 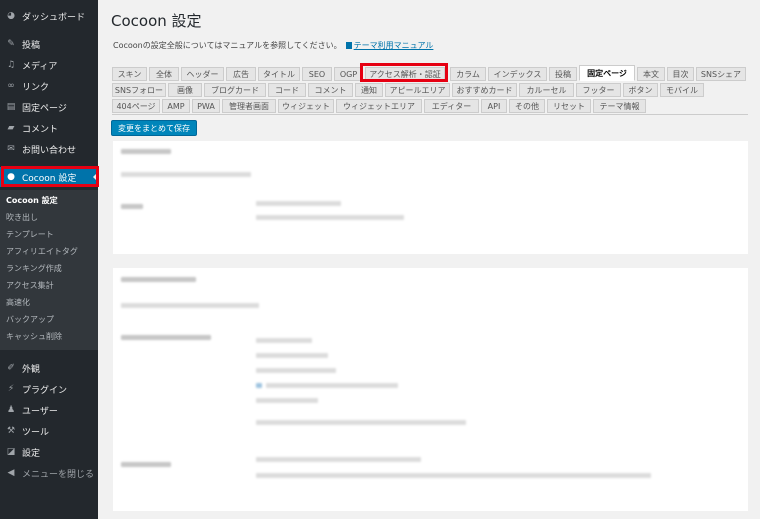 What do you see at coordinates (49, 431) in the screenshot?
I see `sidebar-item-tools: ⚒ ツール` at bounding box center [49, 431].